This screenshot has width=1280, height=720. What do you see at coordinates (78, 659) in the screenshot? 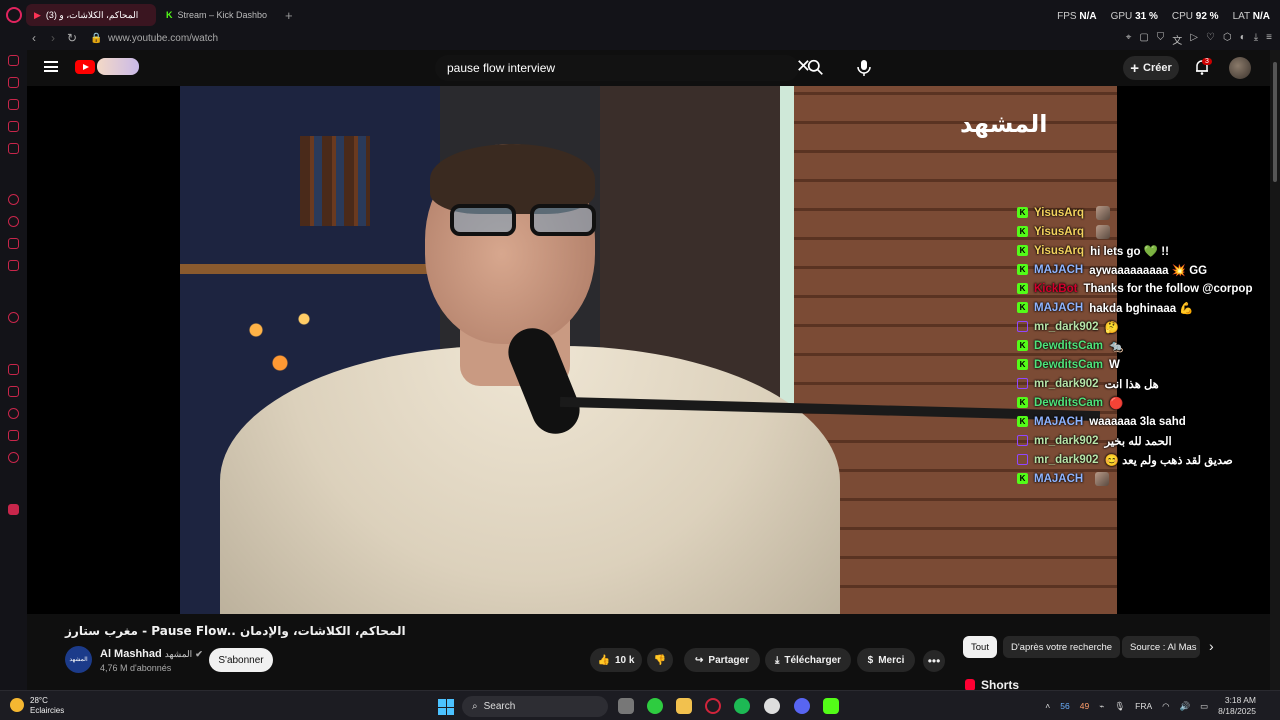
I see `channel-avatar: المشهد` at bounding box center [78, 659].